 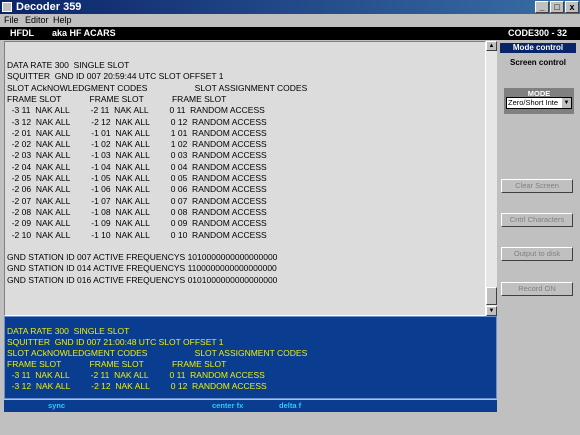 What do you see at coordinates (250, 406) in the screenshot?
I see `status-bar: sync center fx delta f` at bounding box center [250, 406].